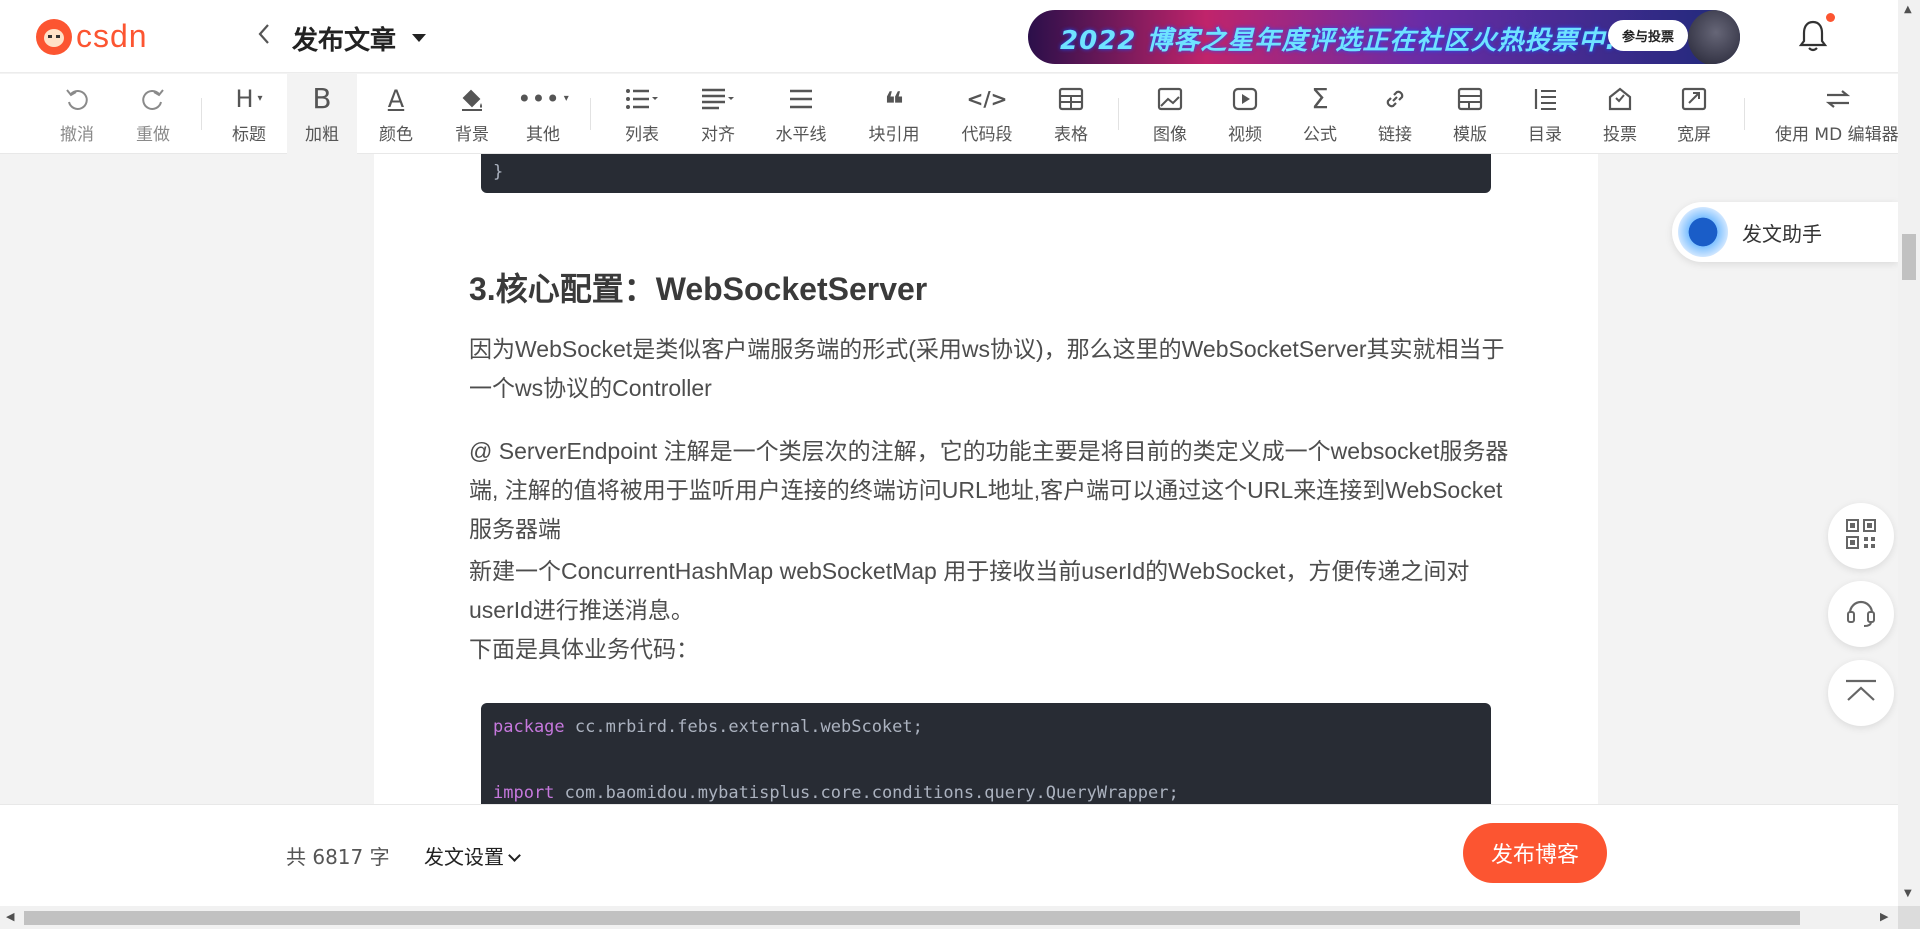 The image size is (1920, 929). What do you see at coordinates (472, 99) in the screenshot?
I see `paint-bucket-icon` at bounding box center [472, 99].